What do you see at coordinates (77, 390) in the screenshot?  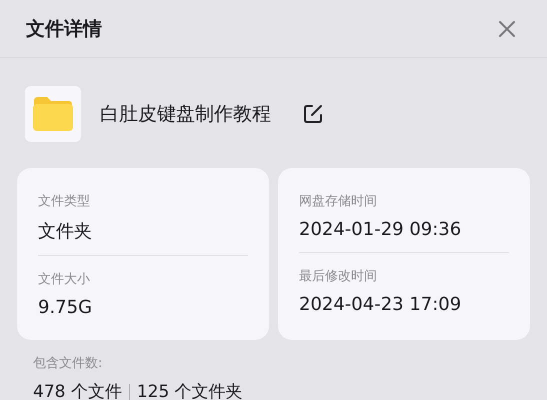 I see `file-count: 478 个文件` at bounding box center [77, 390].